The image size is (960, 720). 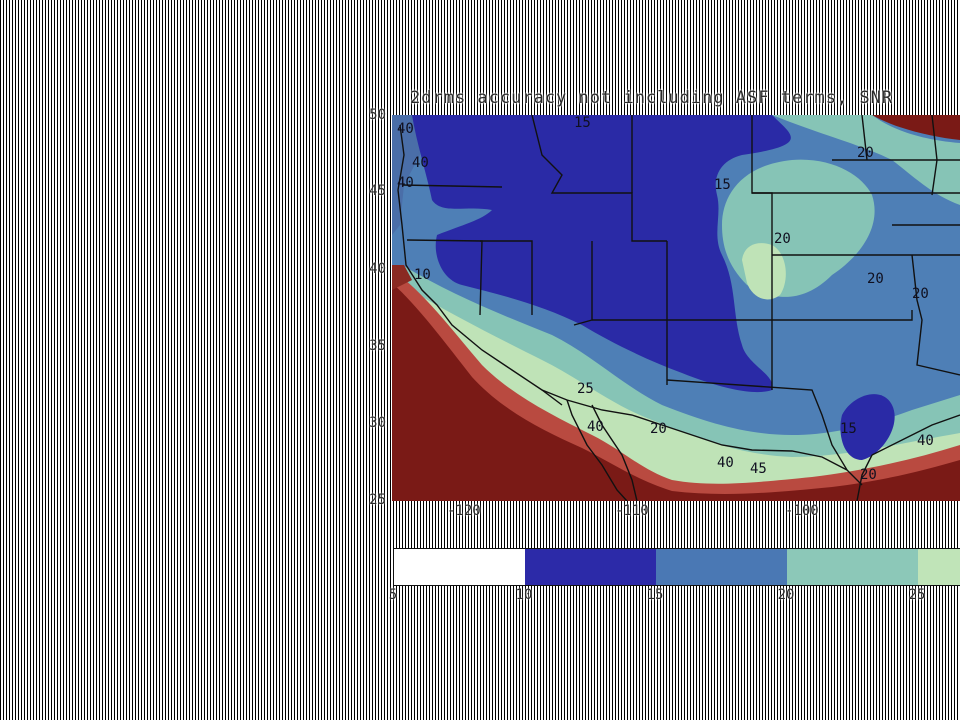 What do you see at coordinates (655, 595) in the screenshot?
I see `colorbar-tick-label: 15` at bounding box center [655, 595].